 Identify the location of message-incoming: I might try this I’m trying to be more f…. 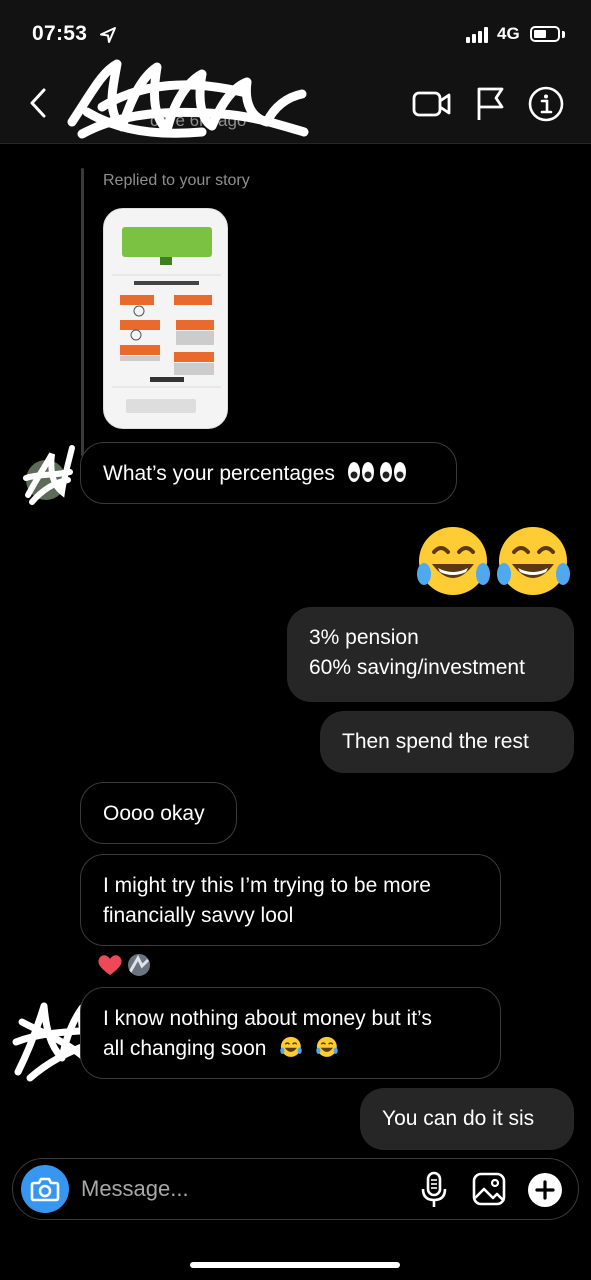
(290, 900).